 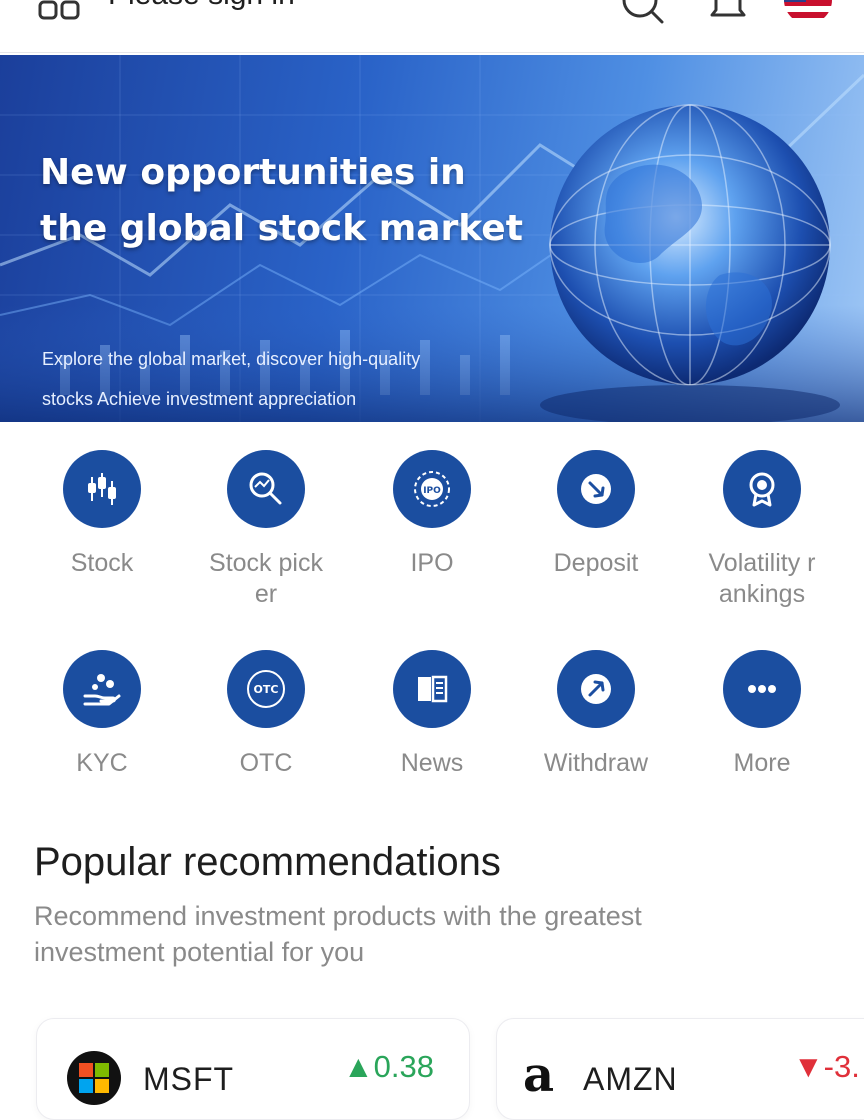 I want to click on withdraw-icon, so click(x=596, y=689).